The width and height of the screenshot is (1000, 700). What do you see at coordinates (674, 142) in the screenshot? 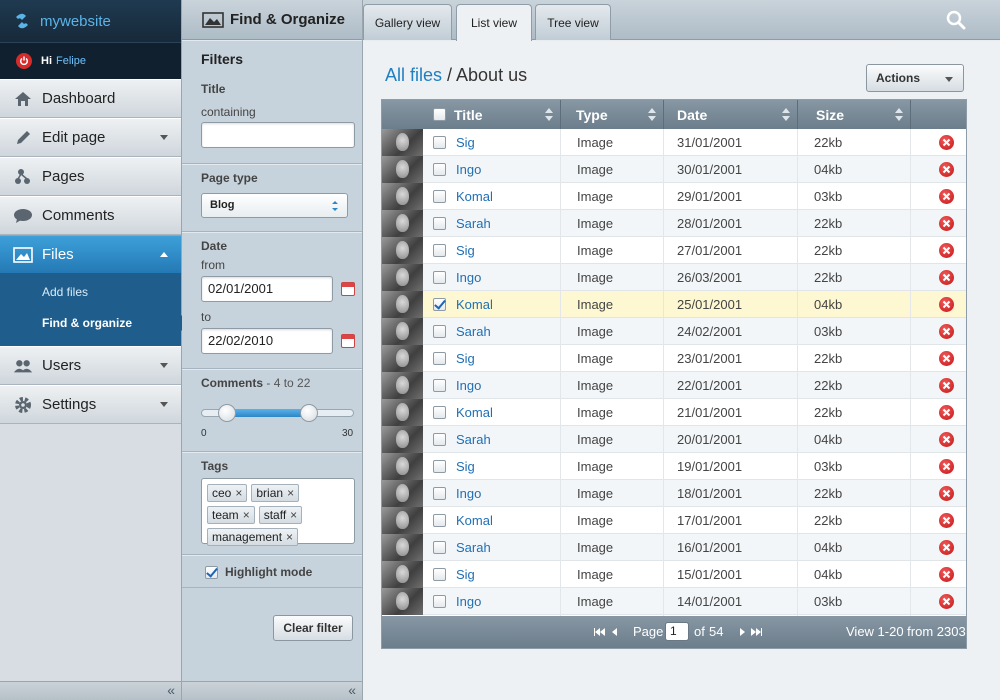
I see `table-row: Sig Image 31/01/2001 22kb` at bounding box center [674, 142].